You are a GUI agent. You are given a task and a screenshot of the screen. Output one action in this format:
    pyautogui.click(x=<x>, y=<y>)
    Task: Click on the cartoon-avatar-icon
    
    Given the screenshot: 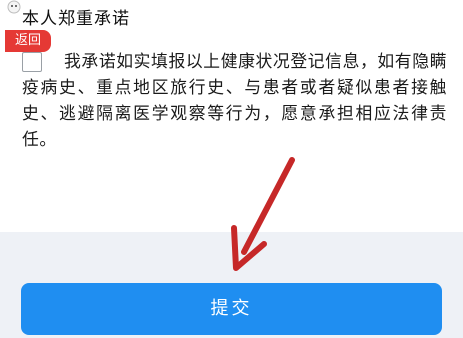 What is the action you would take?
    pyautogui.click(x=14, y=7)
    